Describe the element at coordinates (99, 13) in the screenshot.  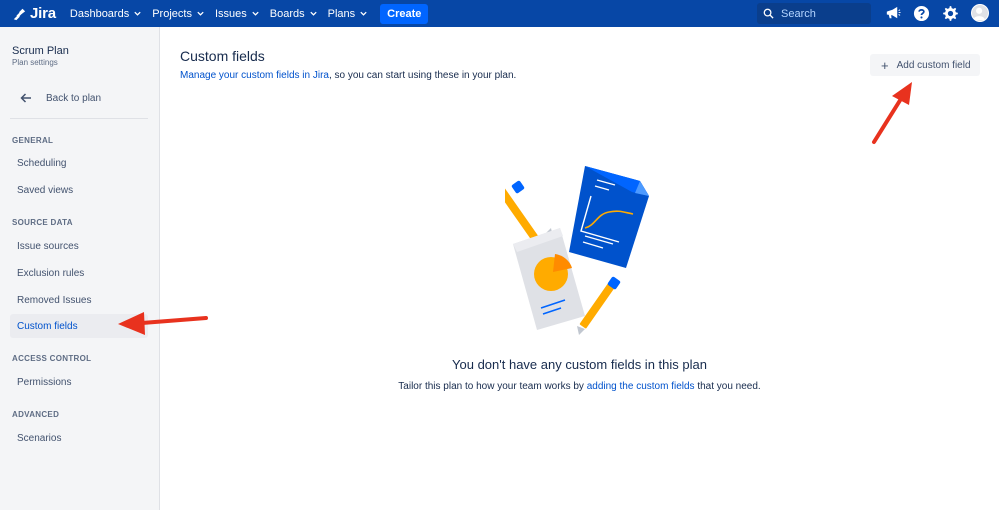
I see `nav-dashboards-label: Dashboards` at that location.